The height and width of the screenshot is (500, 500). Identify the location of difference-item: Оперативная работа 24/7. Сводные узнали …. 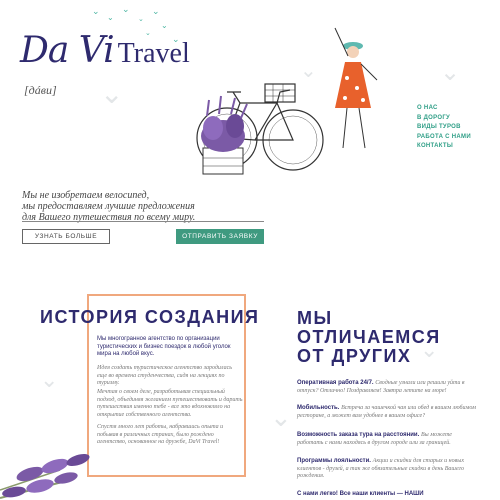
(387, 387).